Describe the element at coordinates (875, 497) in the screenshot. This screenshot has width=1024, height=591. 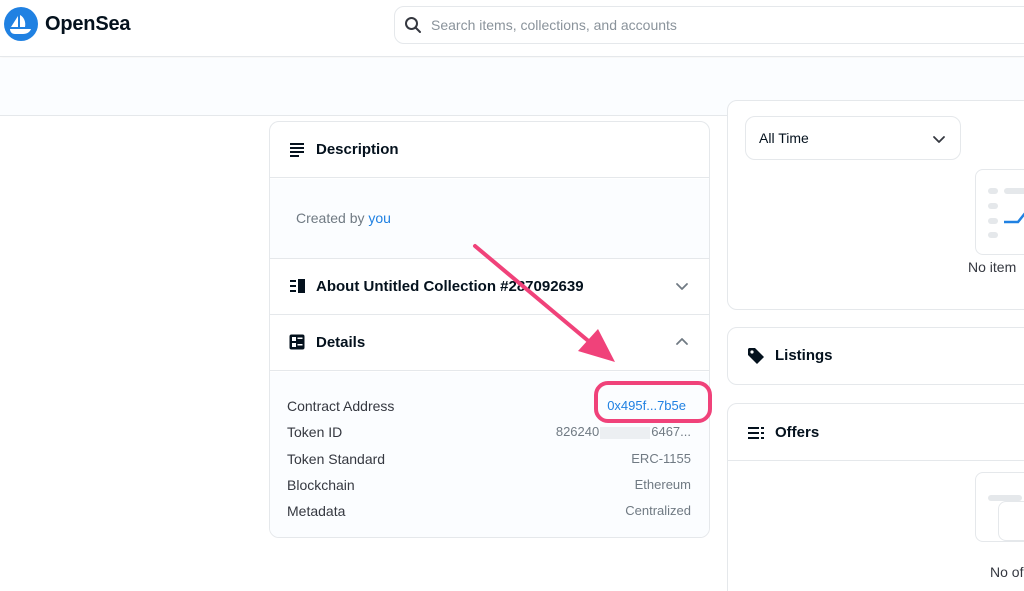
I see `offers-card: Offers No of` at that location.